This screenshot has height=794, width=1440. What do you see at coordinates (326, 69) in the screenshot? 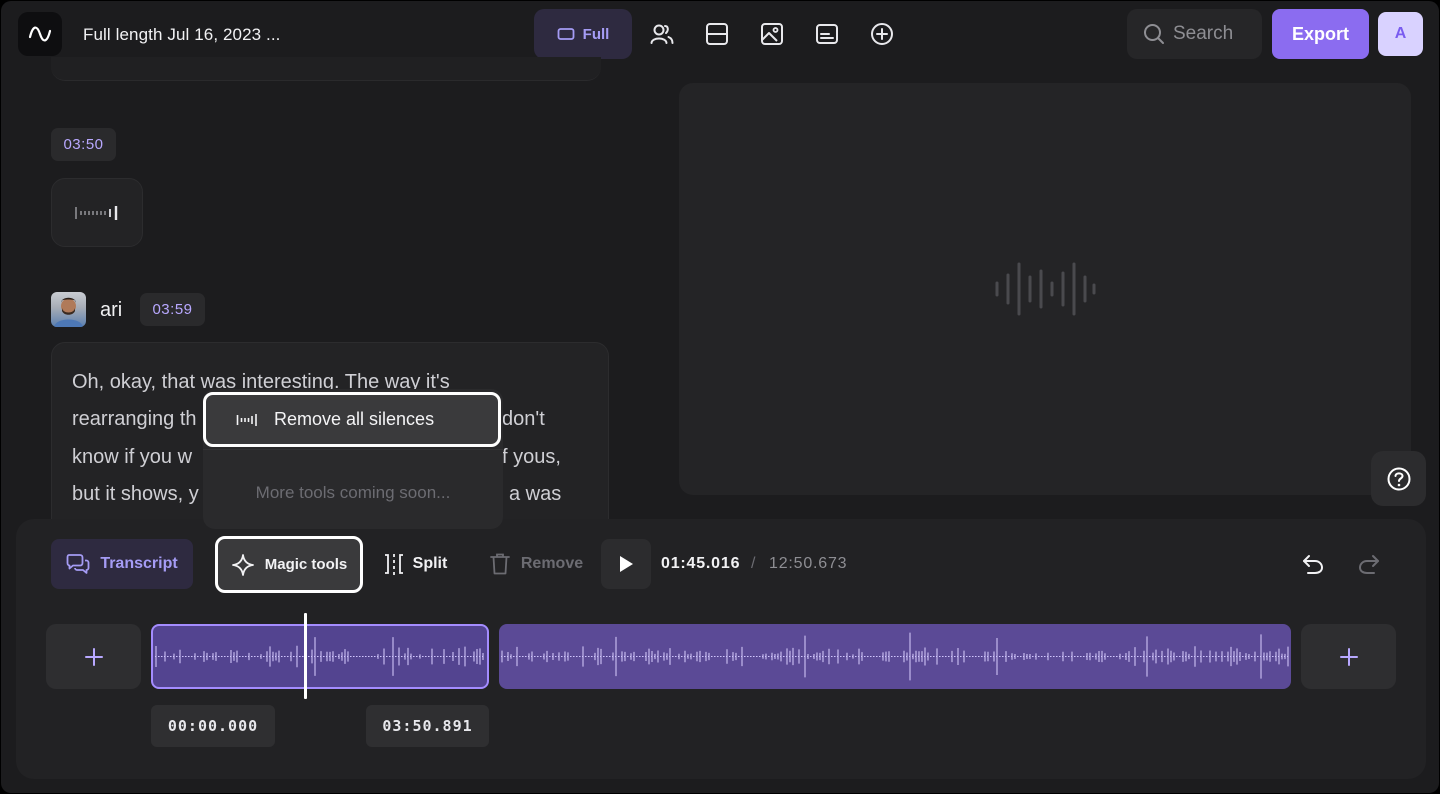
I see `previous-transcript-card` at bounding box center [326, 69].